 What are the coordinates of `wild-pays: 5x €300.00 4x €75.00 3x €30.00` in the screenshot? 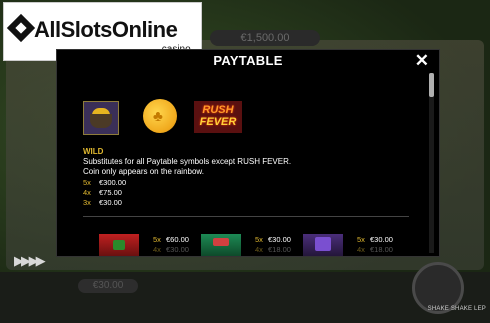 It's located at (104, 193).